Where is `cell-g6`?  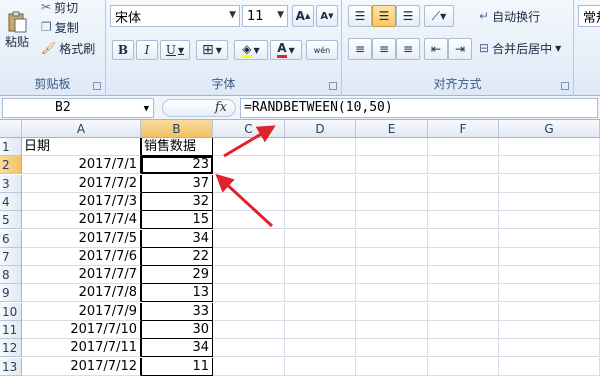
cell-g6 is located at coordinates (549, 238).